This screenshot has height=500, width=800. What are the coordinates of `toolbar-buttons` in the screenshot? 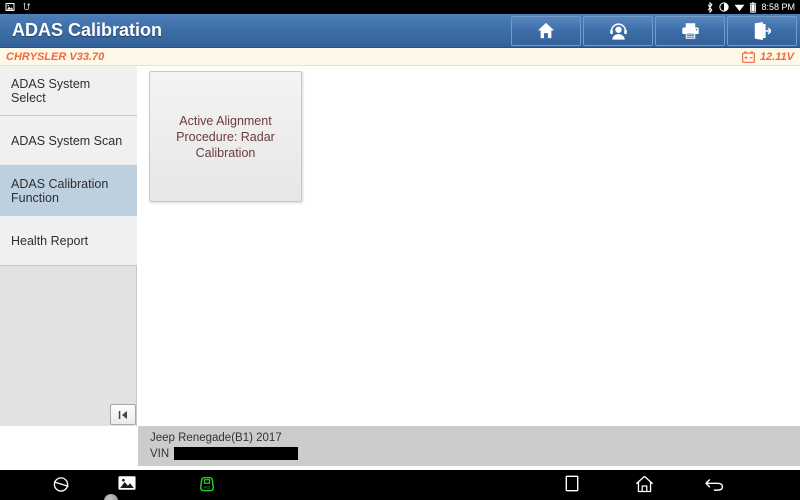 It's located at (655, 30).